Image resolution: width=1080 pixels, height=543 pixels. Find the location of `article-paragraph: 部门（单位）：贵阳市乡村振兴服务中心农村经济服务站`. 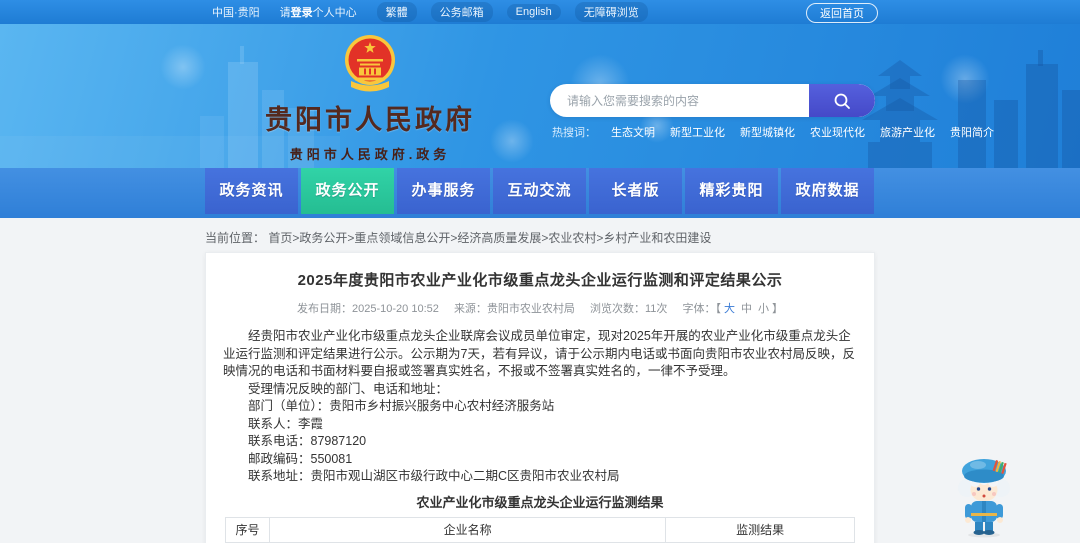

article-paragraph: 部门（单位）：贵阳市乡村振兴服务中心农村经济服务站 is located at coordinates (401, 406).